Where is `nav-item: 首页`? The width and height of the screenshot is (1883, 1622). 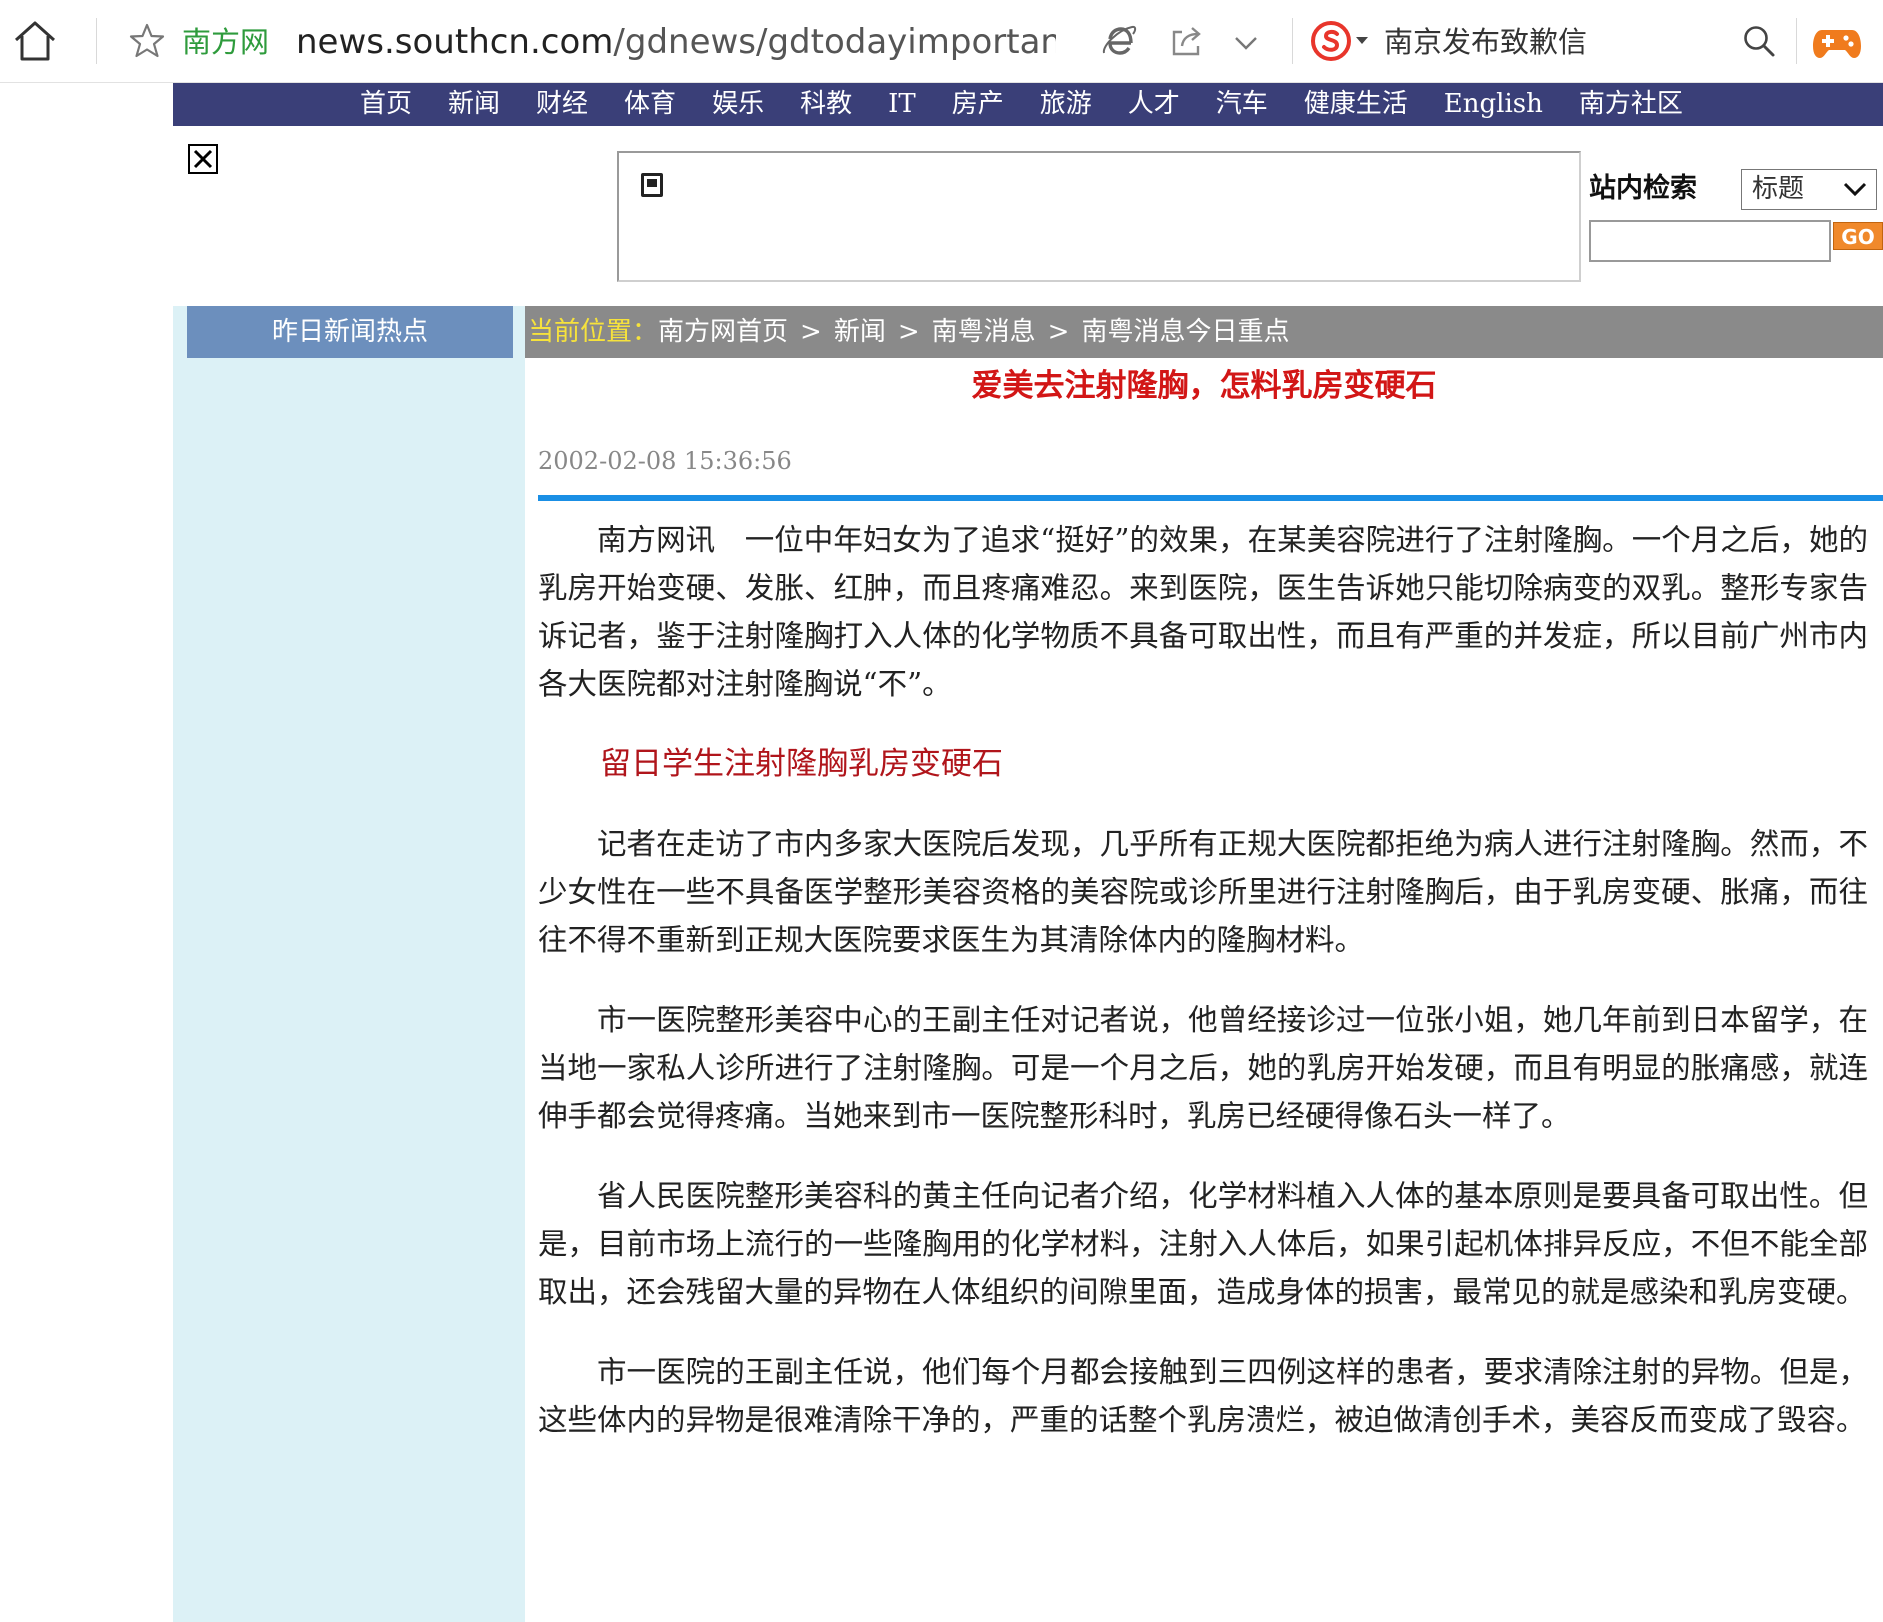 nav-item: 首页 is located at coordinates (395, 104).